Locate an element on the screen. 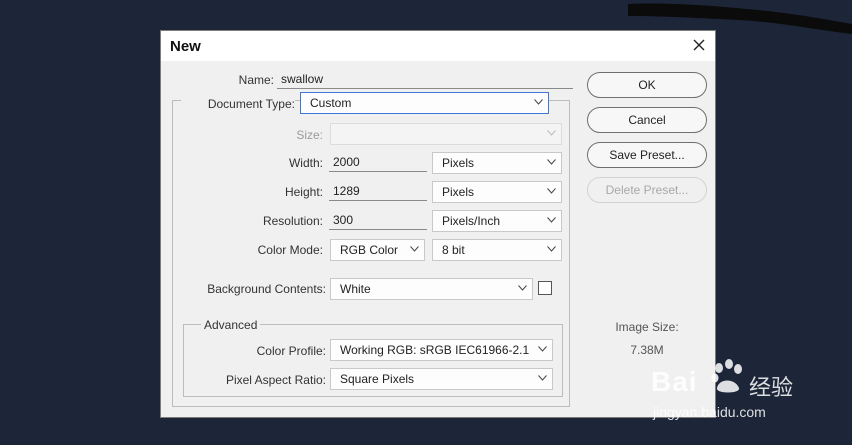 The height and width of the screenshot is (445, 852). baidu-watermark: Bai 经验 jingyan.baidu.com is located at coordinates (727, 391).